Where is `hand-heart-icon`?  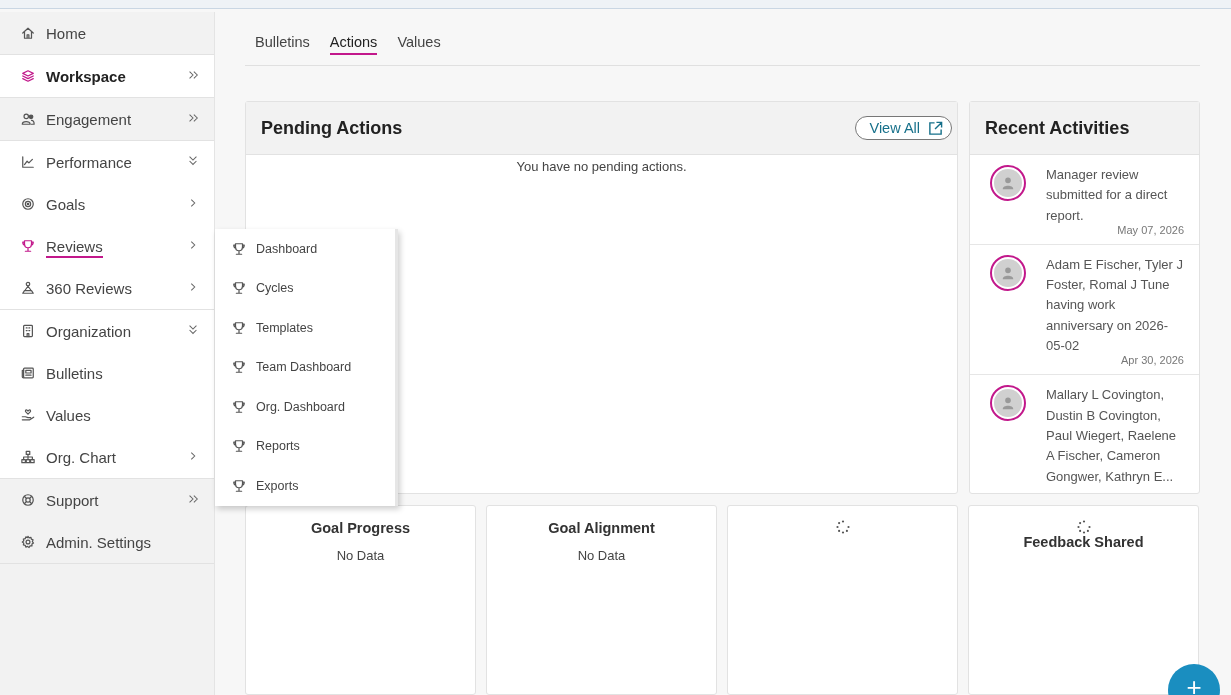
hand-heart-icon is located at coordinates (28, 415).